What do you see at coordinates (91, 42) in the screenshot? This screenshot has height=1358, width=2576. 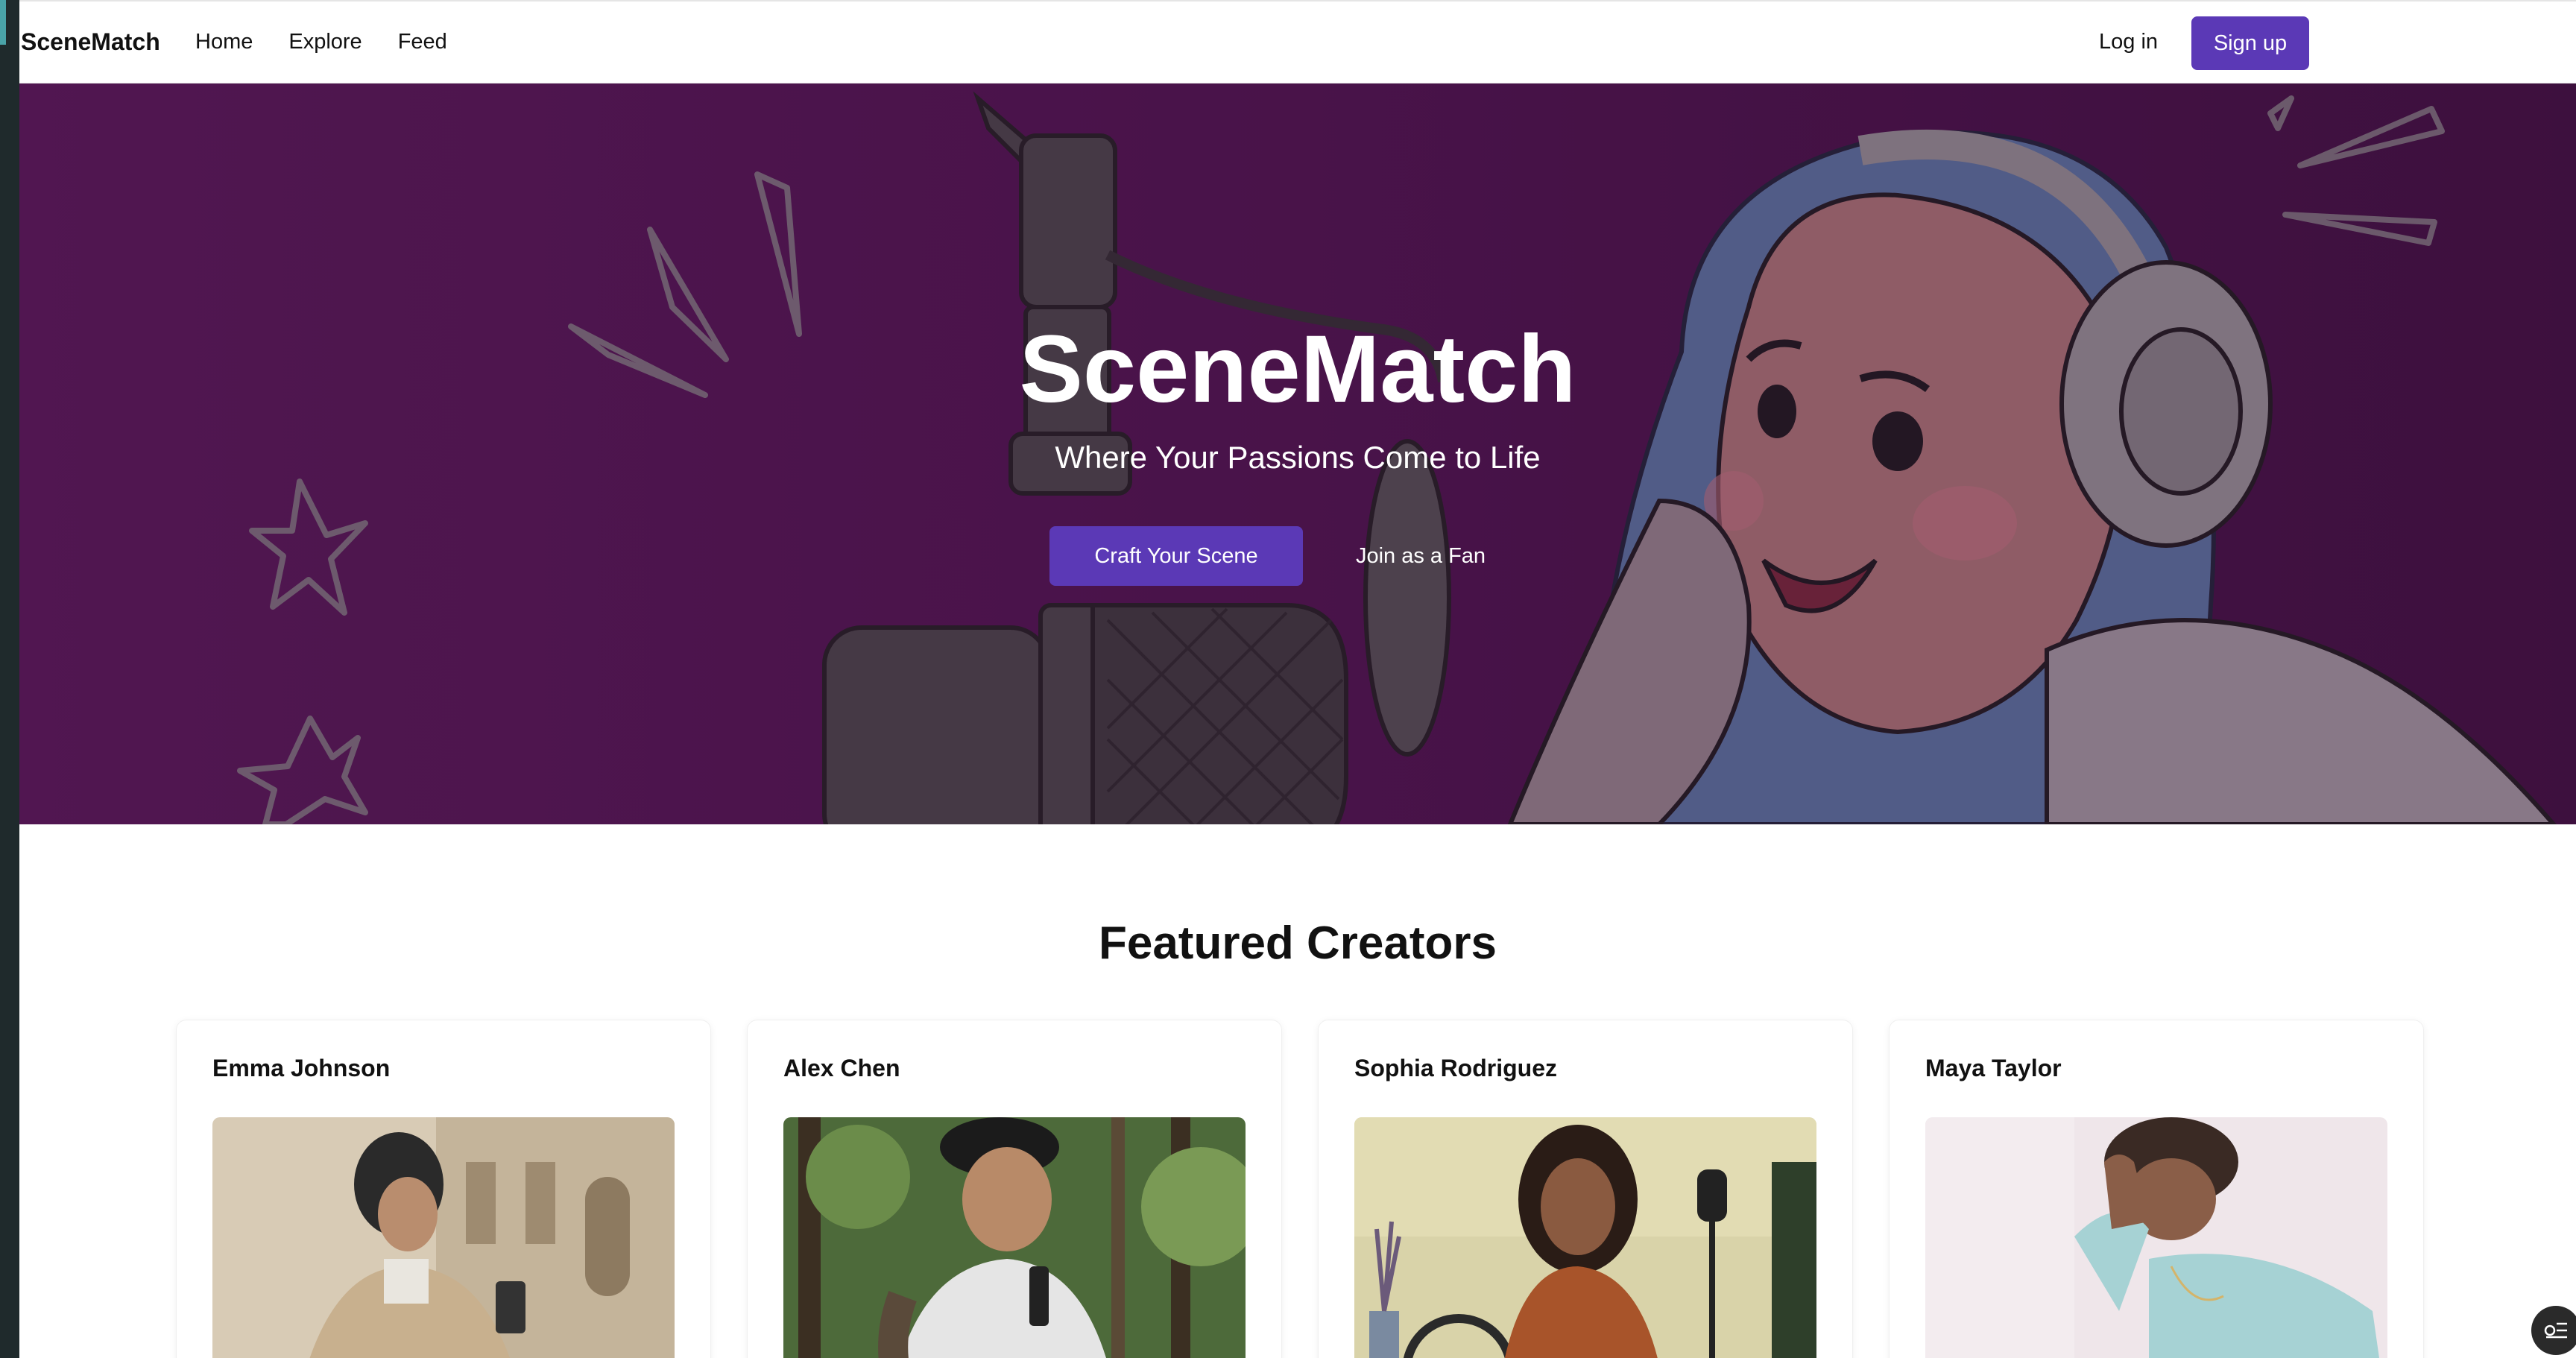 I see `brand-logo: SceneMatch` at bounding box center [91, 42].